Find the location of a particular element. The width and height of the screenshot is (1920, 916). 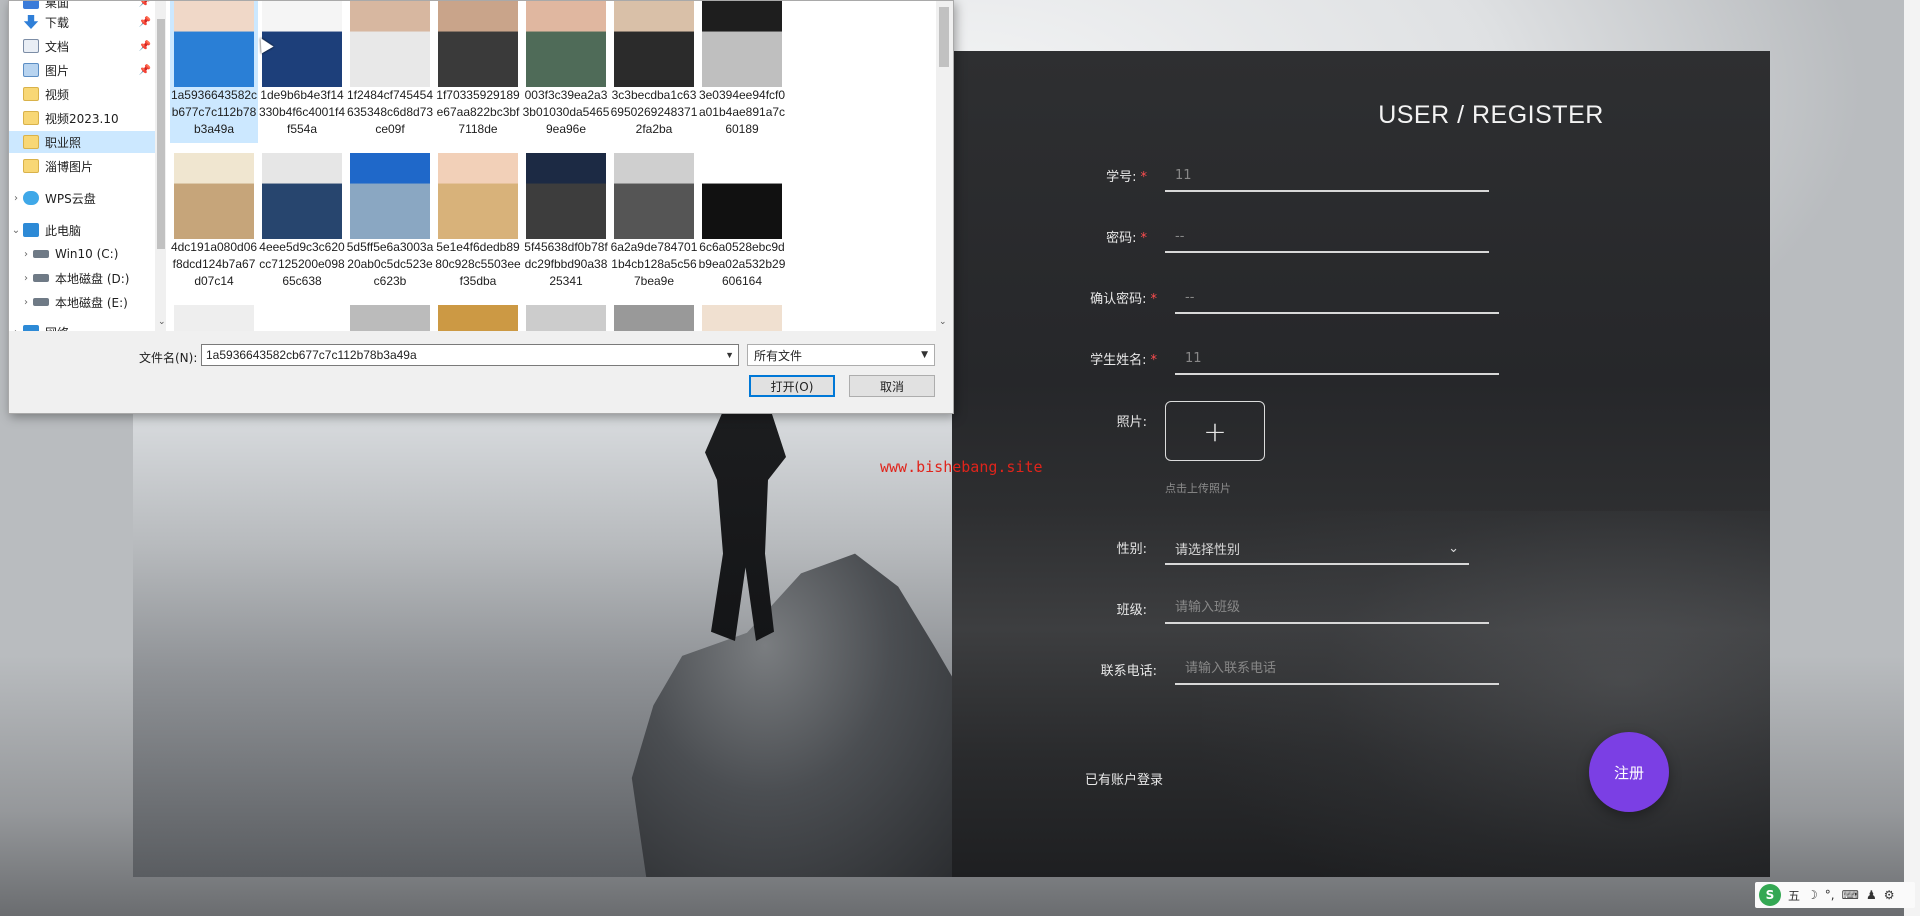

file-thumbnail: 5f45638df0b78fdc29fbbd90a3825341 is located at coordinates (566, 222).